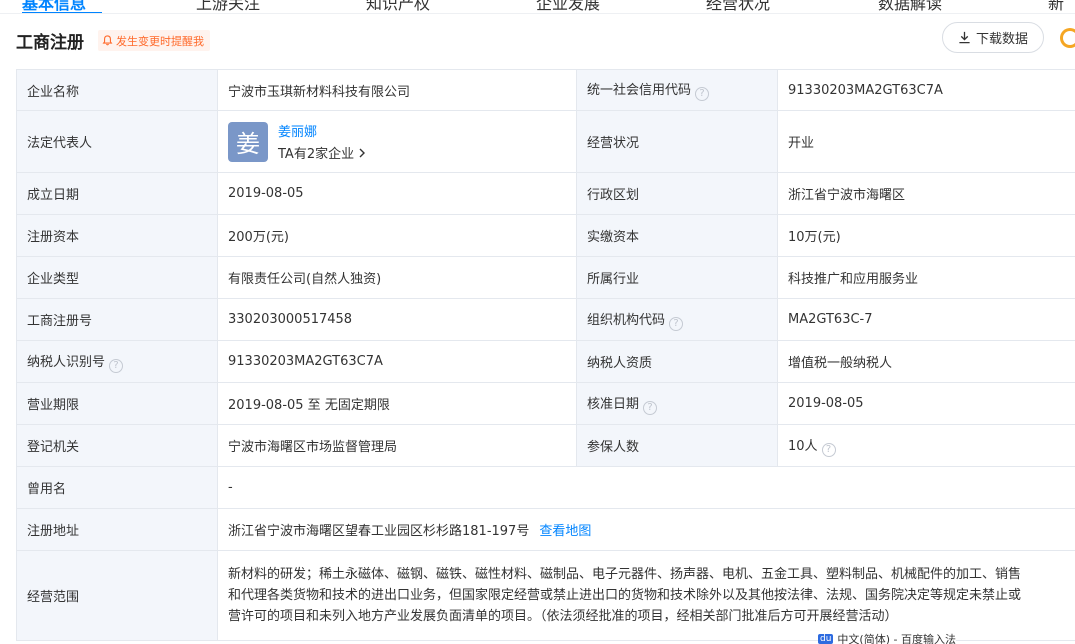  I want to click on change-alert-button: 发生变更时提醒我, so click(154, 40).